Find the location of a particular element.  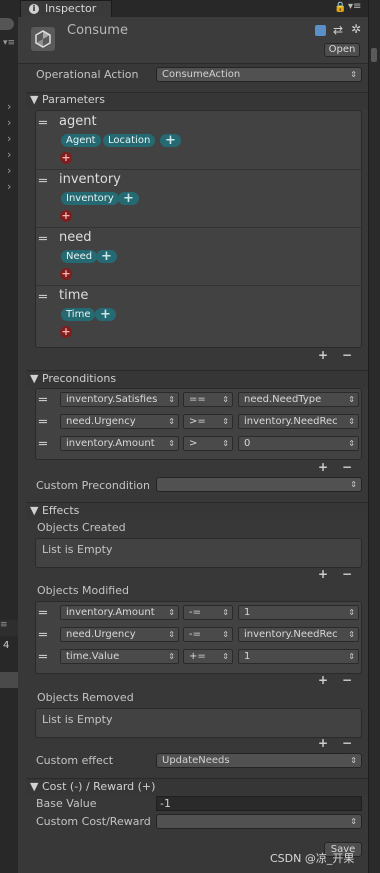

menu-icon: ▾≡ is located at coordinates (9, 43).